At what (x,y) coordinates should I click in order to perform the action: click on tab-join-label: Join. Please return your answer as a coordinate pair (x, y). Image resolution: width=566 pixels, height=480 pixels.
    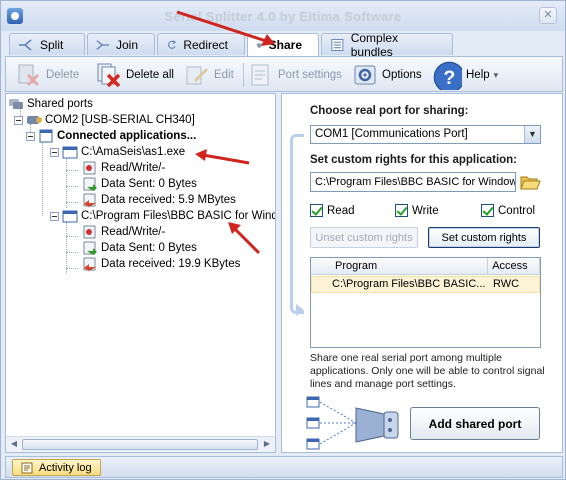
    Looking at the image, I should click on (126, 44).